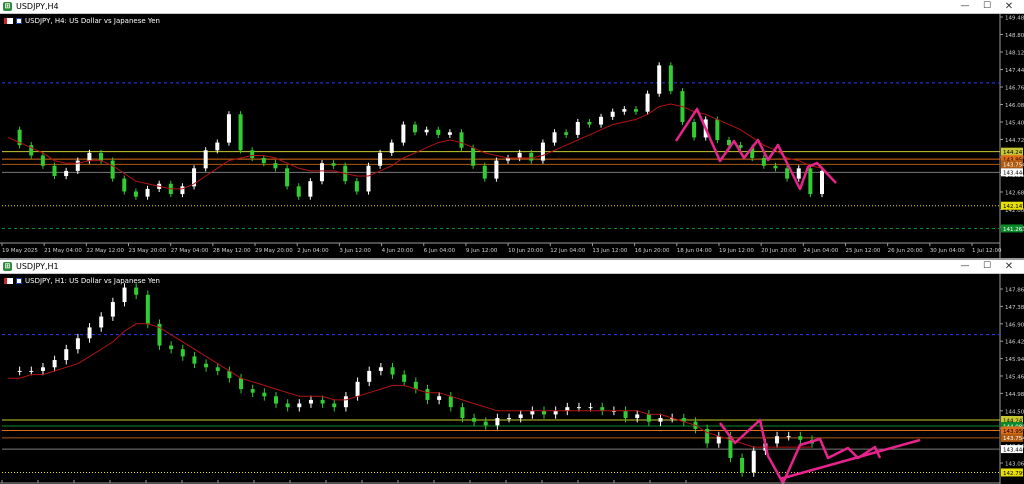 Image resolution: width=1024 pixels, height=484 pixels. I want to click on time-tick-label: 10 Jun 20:00, so click(525, 251).